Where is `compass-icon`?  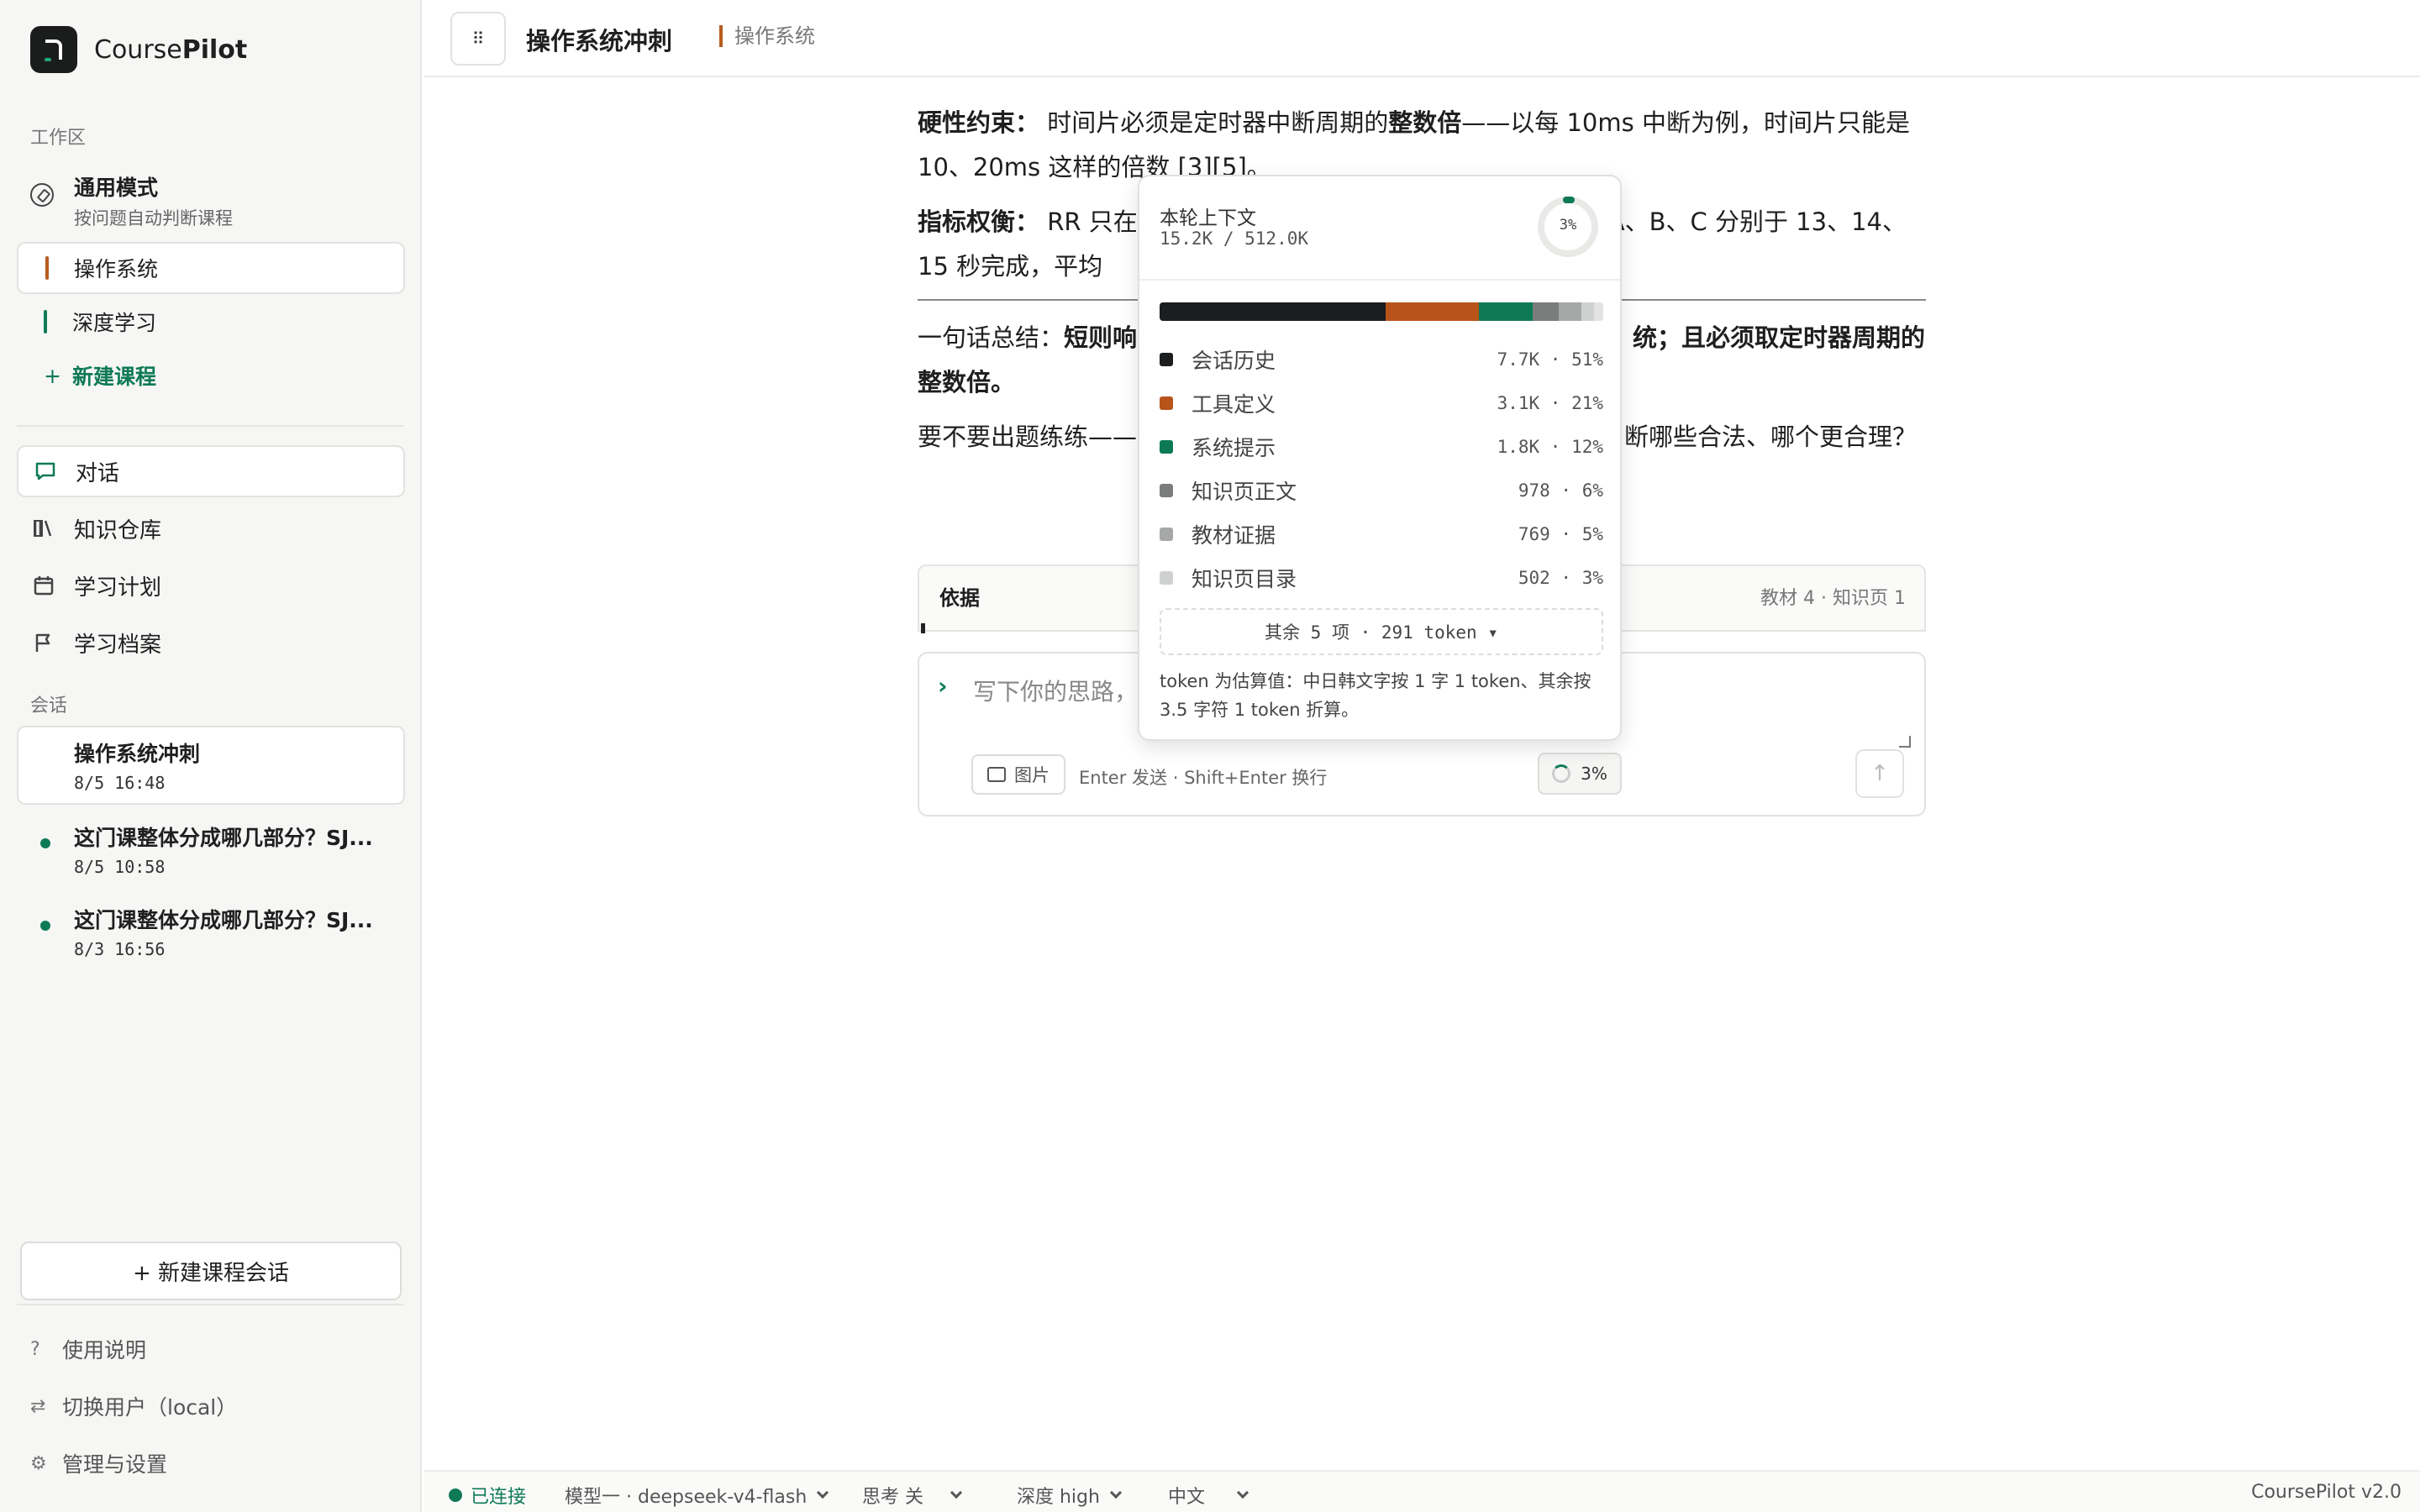
compass-icon is located at coordinates (42, 195).